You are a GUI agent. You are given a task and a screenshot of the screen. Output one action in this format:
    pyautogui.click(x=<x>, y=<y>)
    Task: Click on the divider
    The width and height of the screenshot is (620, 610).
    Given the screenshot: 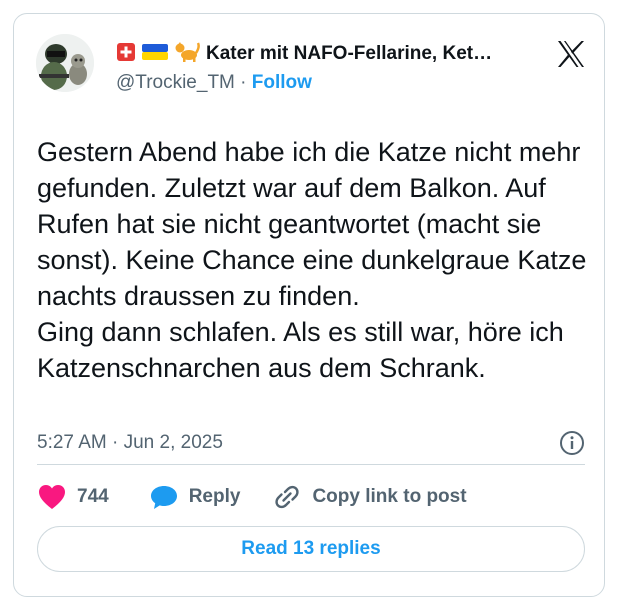 What is the action you would take?
    pyautogui.click(x=311, y=464)
    